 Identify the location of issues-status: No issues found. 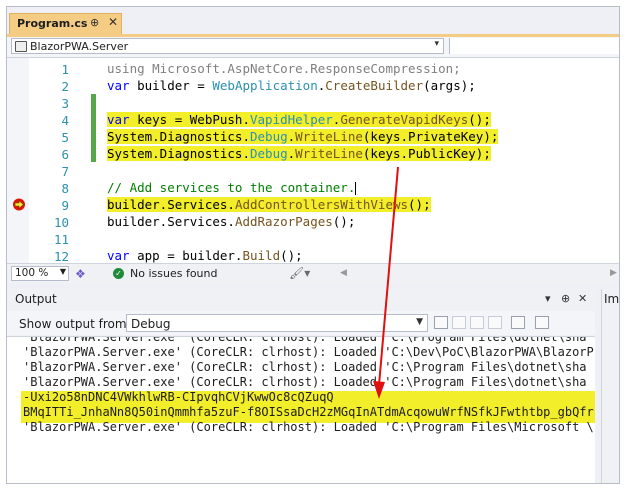
(173, 273).